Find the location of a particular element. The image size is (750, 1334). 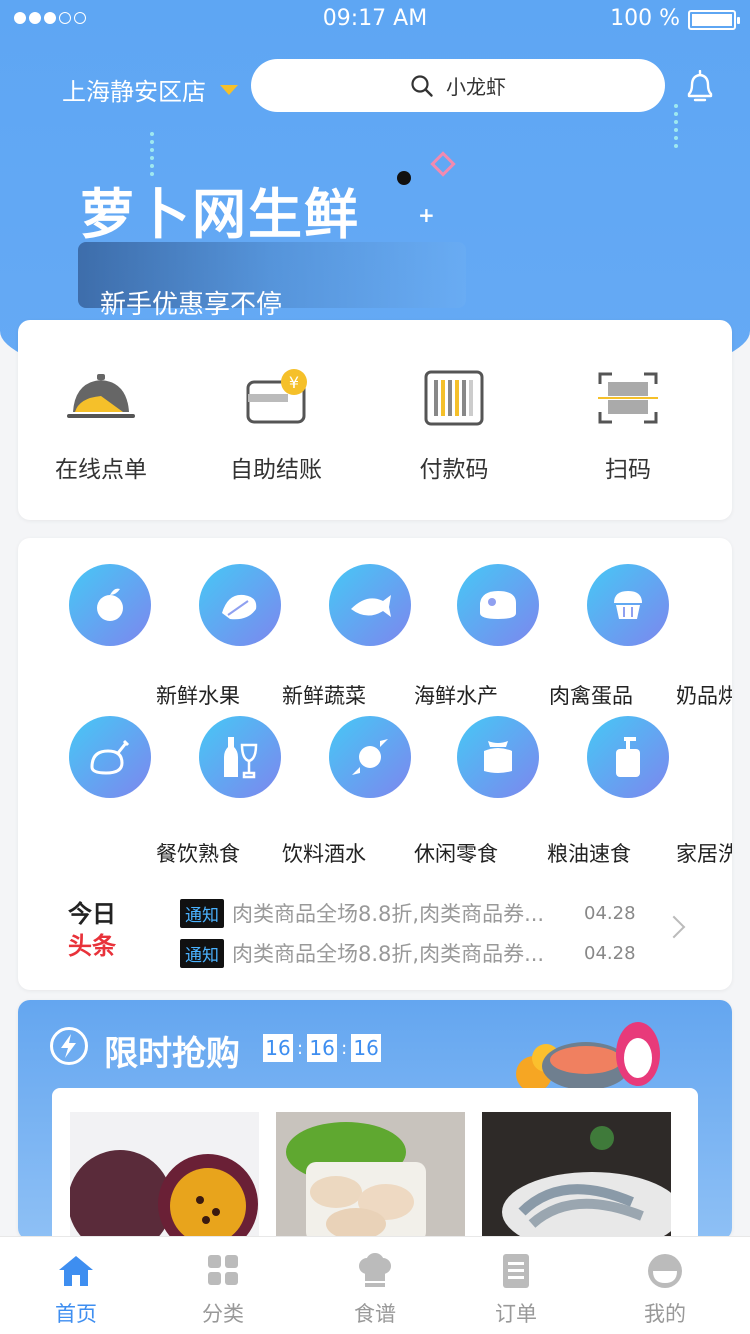

fruit-icon is located at coordinates (110, 605).